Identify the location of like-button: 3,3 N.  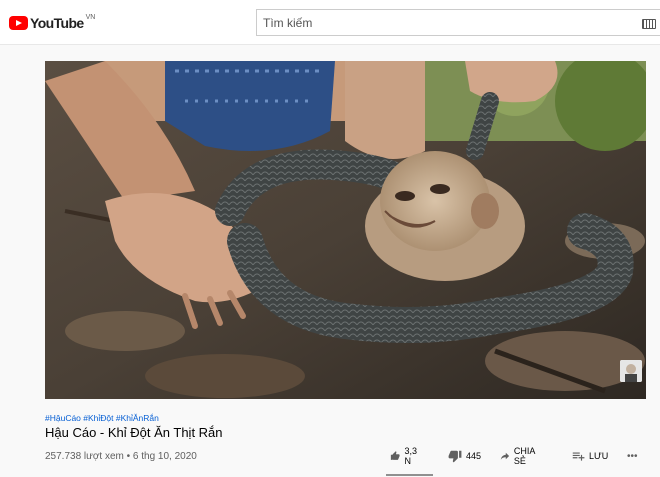
(405, 456).